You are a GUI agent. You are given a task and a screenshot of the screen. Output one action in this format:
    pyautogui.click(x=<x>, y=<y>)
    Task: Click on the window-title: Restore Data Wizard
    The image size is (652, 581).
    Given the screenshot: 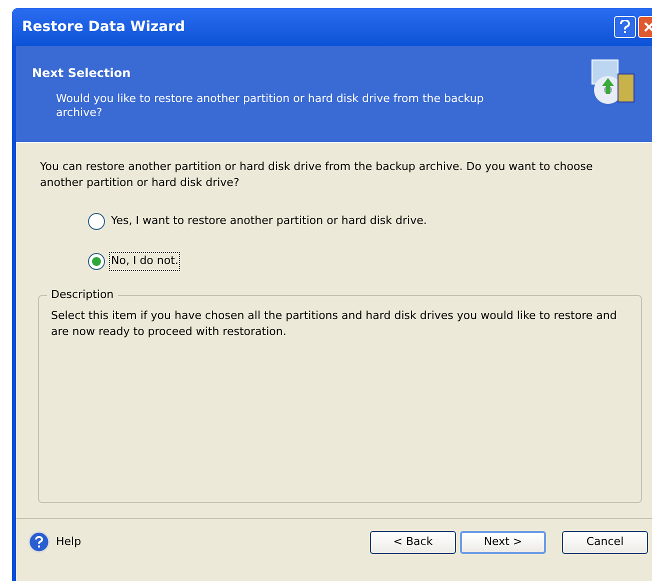 What is the action you would take?
    pyautogui.click(x=104, y=27)
    